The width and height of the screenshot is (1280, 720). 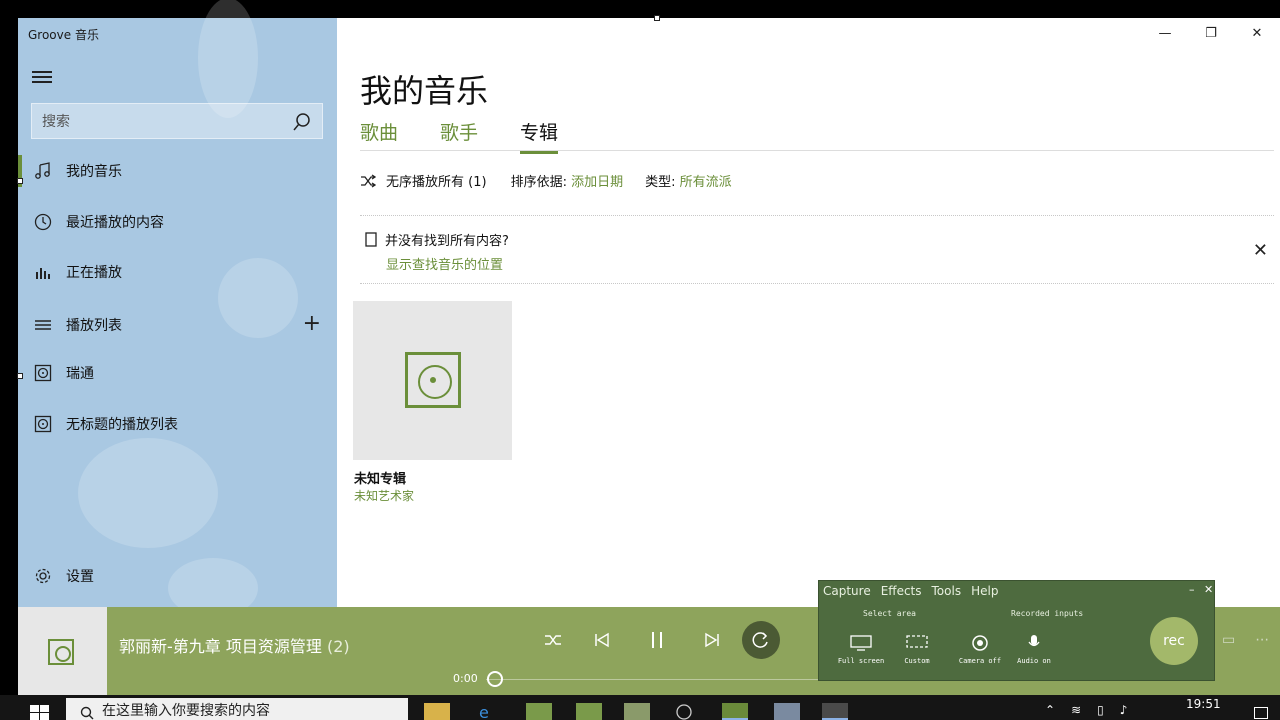 What do you see at coordinates (637, 711) in the screenshot?
I see `wechat-icon` at bounding box center [637, 711].